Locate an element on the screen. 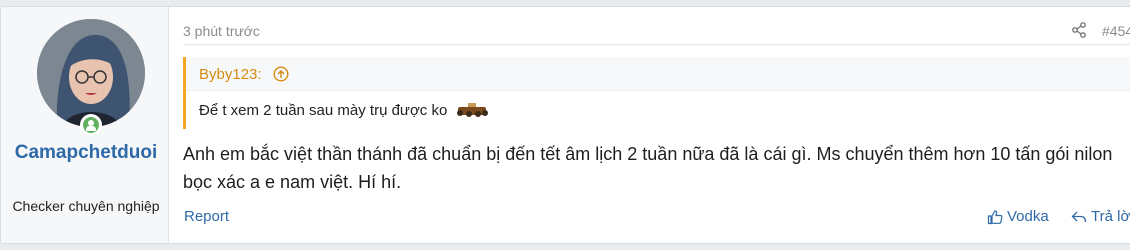 This screenshot has height=250, width=1130. reply-icon is located at coordinates (1079, 216).